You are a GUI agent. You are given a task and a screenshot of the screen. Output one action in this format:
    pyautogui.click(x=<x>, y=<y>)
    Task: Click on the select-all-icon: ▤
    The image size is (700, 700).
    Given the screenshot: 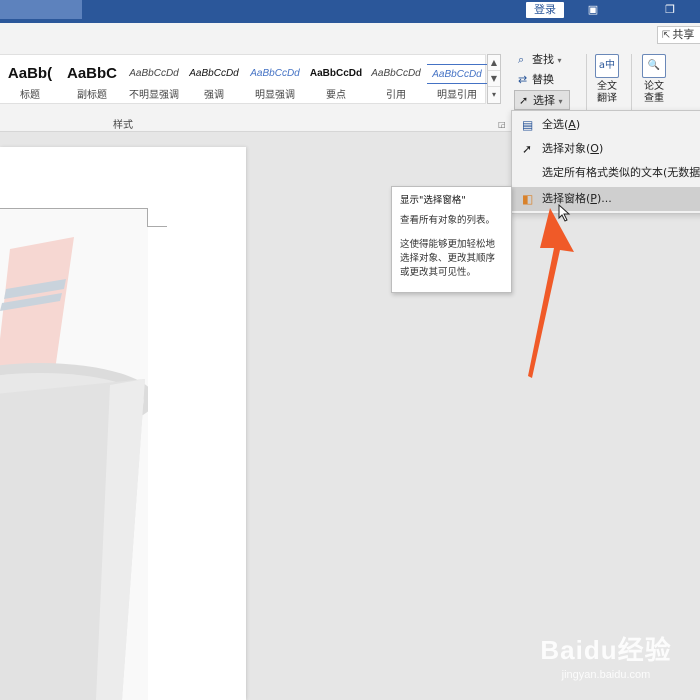 What is the action you would take?
    pyautogui.click(x=528, y=125)
    